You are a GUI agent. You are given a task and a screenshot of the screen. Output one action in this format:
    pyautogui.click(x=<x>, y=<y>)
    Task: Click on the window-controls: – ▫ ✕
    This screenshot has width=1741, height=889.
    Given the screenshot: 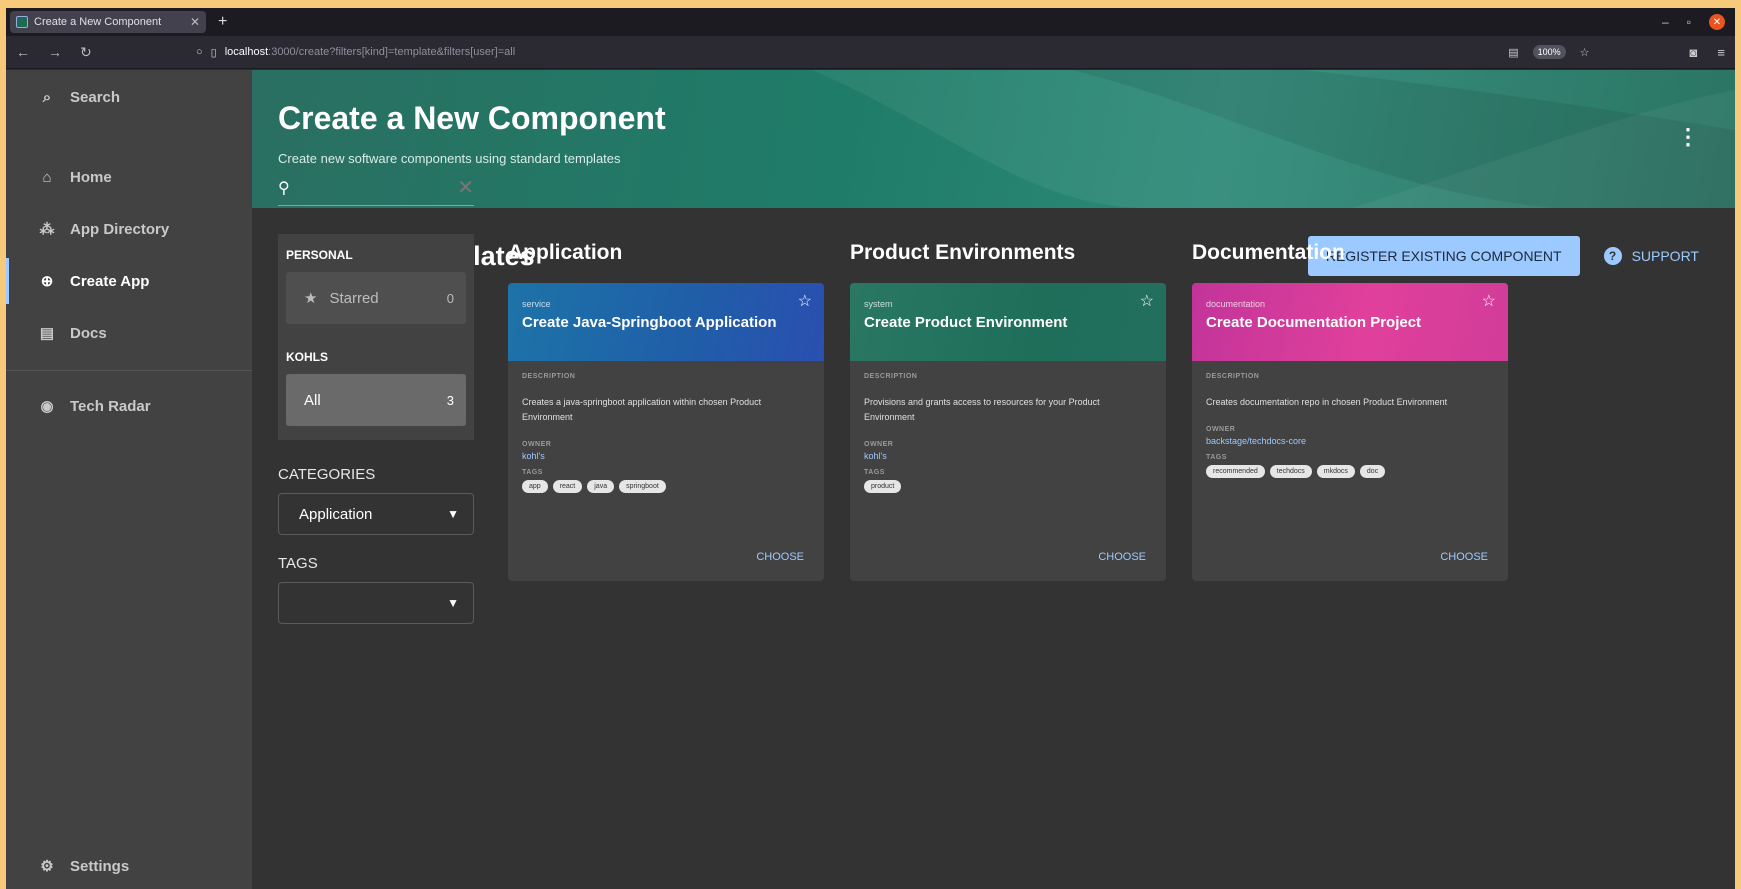 What is the action you would take?
    pyautogui.click(x=1698, y=22)
    